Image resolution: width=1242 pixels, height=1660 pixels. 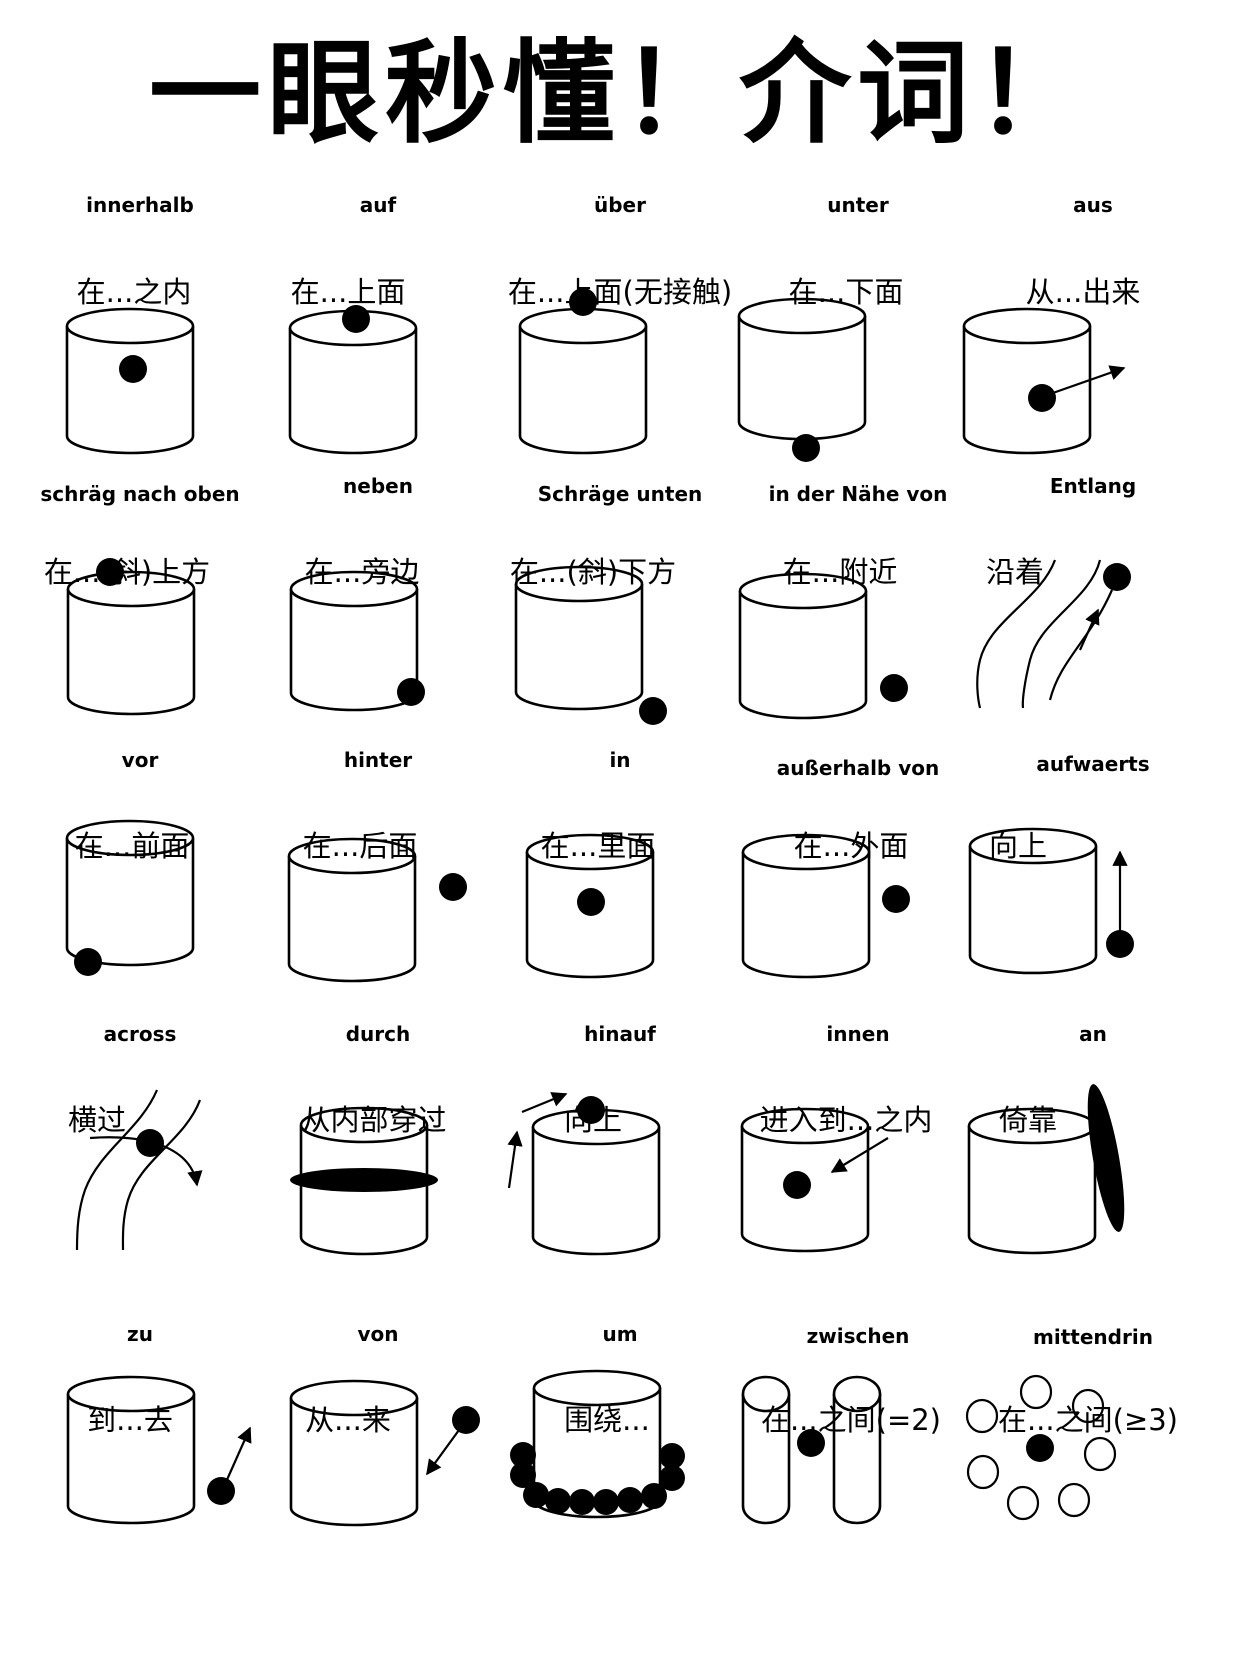 I want to click on balls-around-cylinder-icon, so click(x=597, y=1444).